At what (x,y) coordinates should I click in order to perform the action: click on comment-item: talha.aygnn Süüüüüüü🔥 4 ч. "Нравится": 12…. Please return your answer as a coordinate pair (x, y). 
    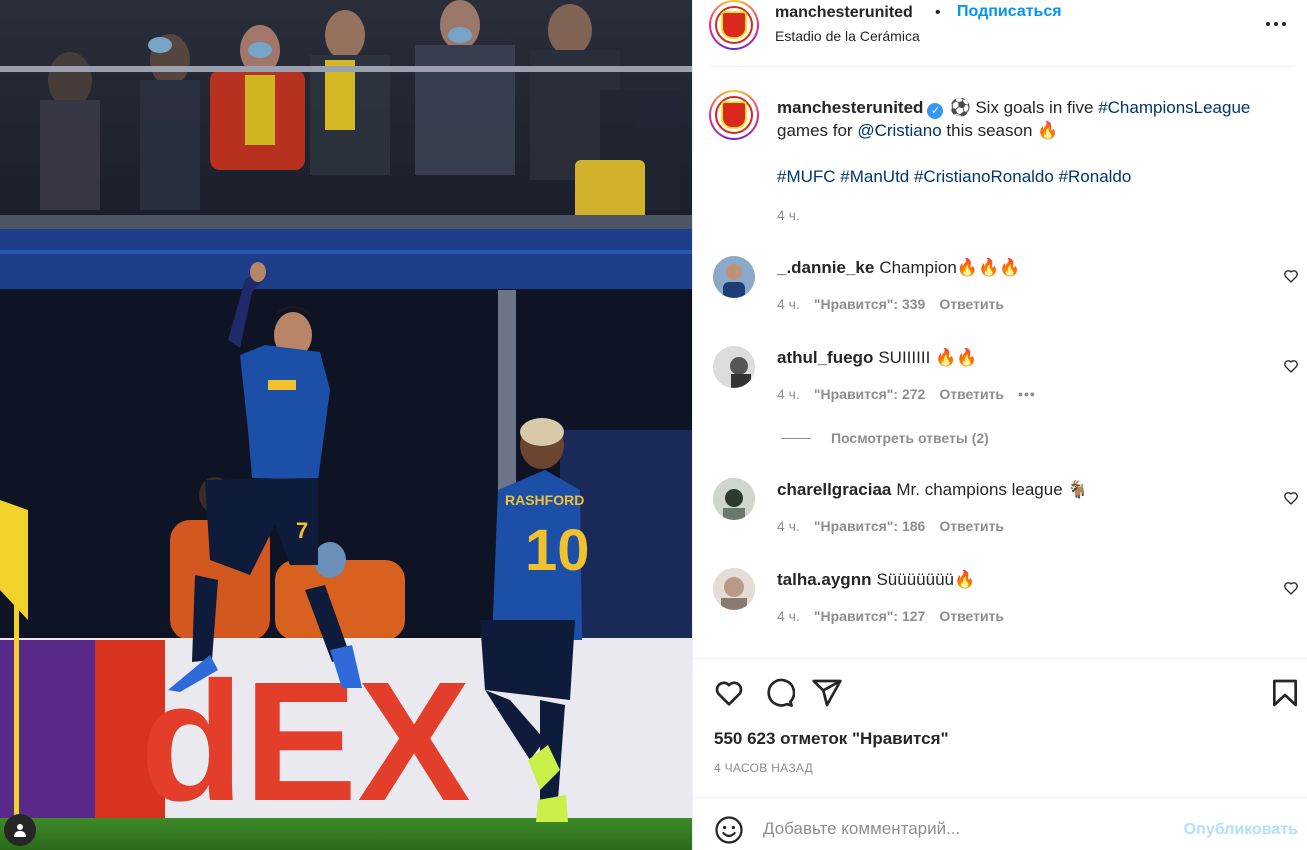
    Looking at the image, I should click on (1004, 598).